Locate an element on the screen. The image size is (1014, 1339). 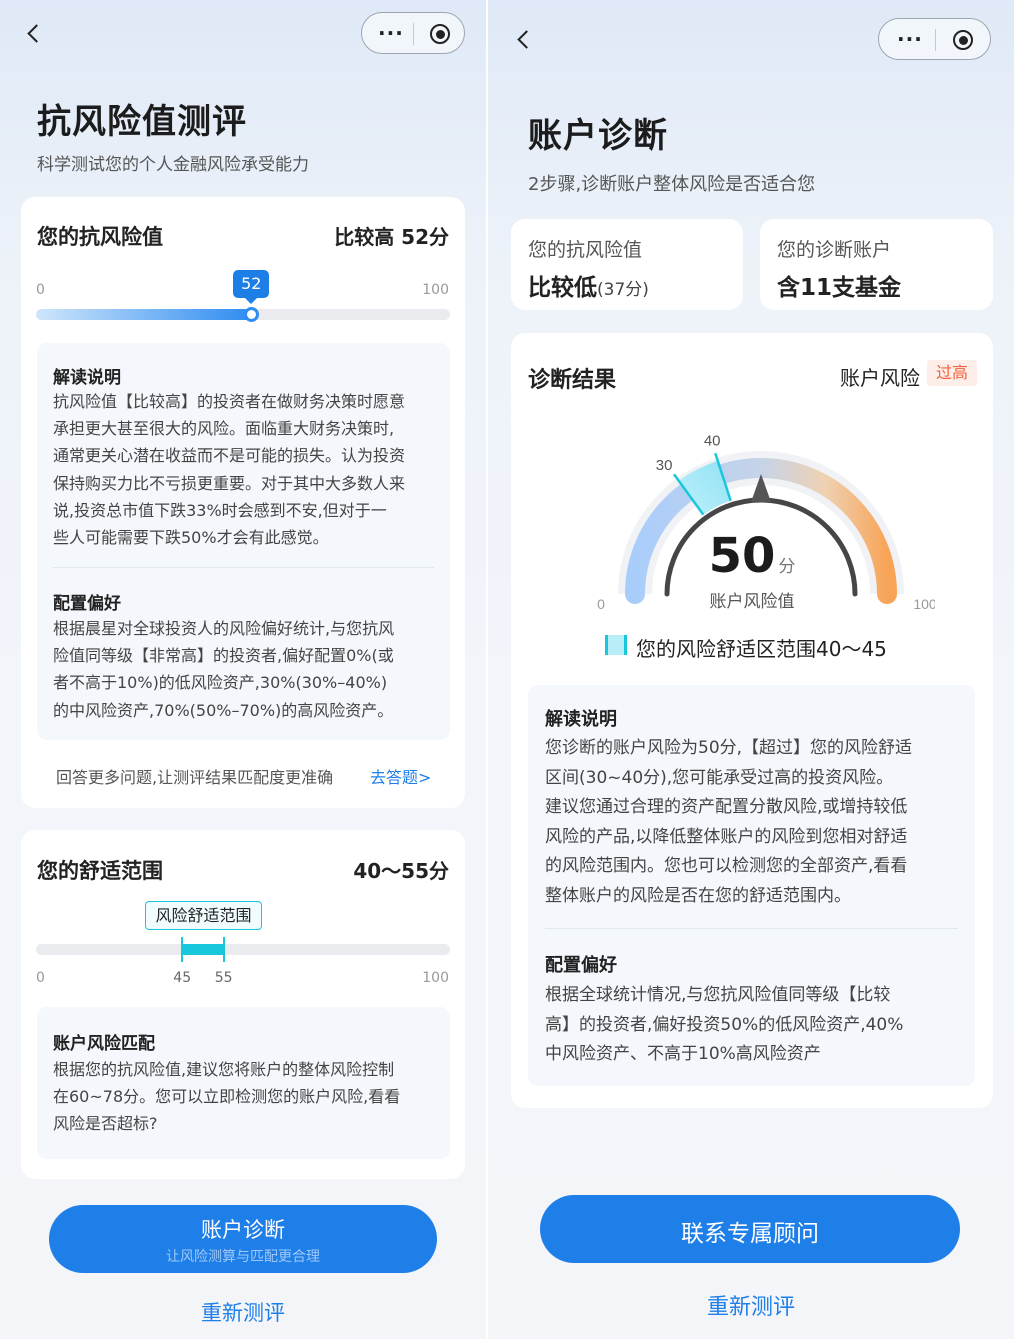
page-title: 账户诊断 is located at coordinates (598, 136).